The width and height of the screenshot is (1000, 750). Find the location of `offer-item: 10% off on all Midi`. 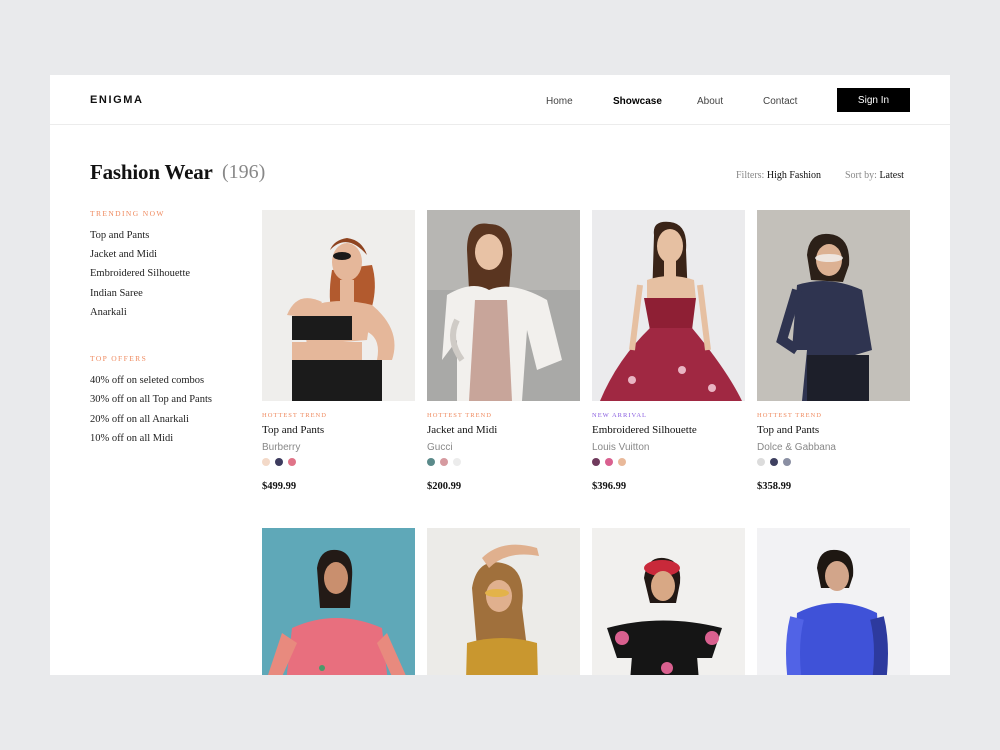

offer-item: 10% off on all Midi is located at coordinates (131, 438).